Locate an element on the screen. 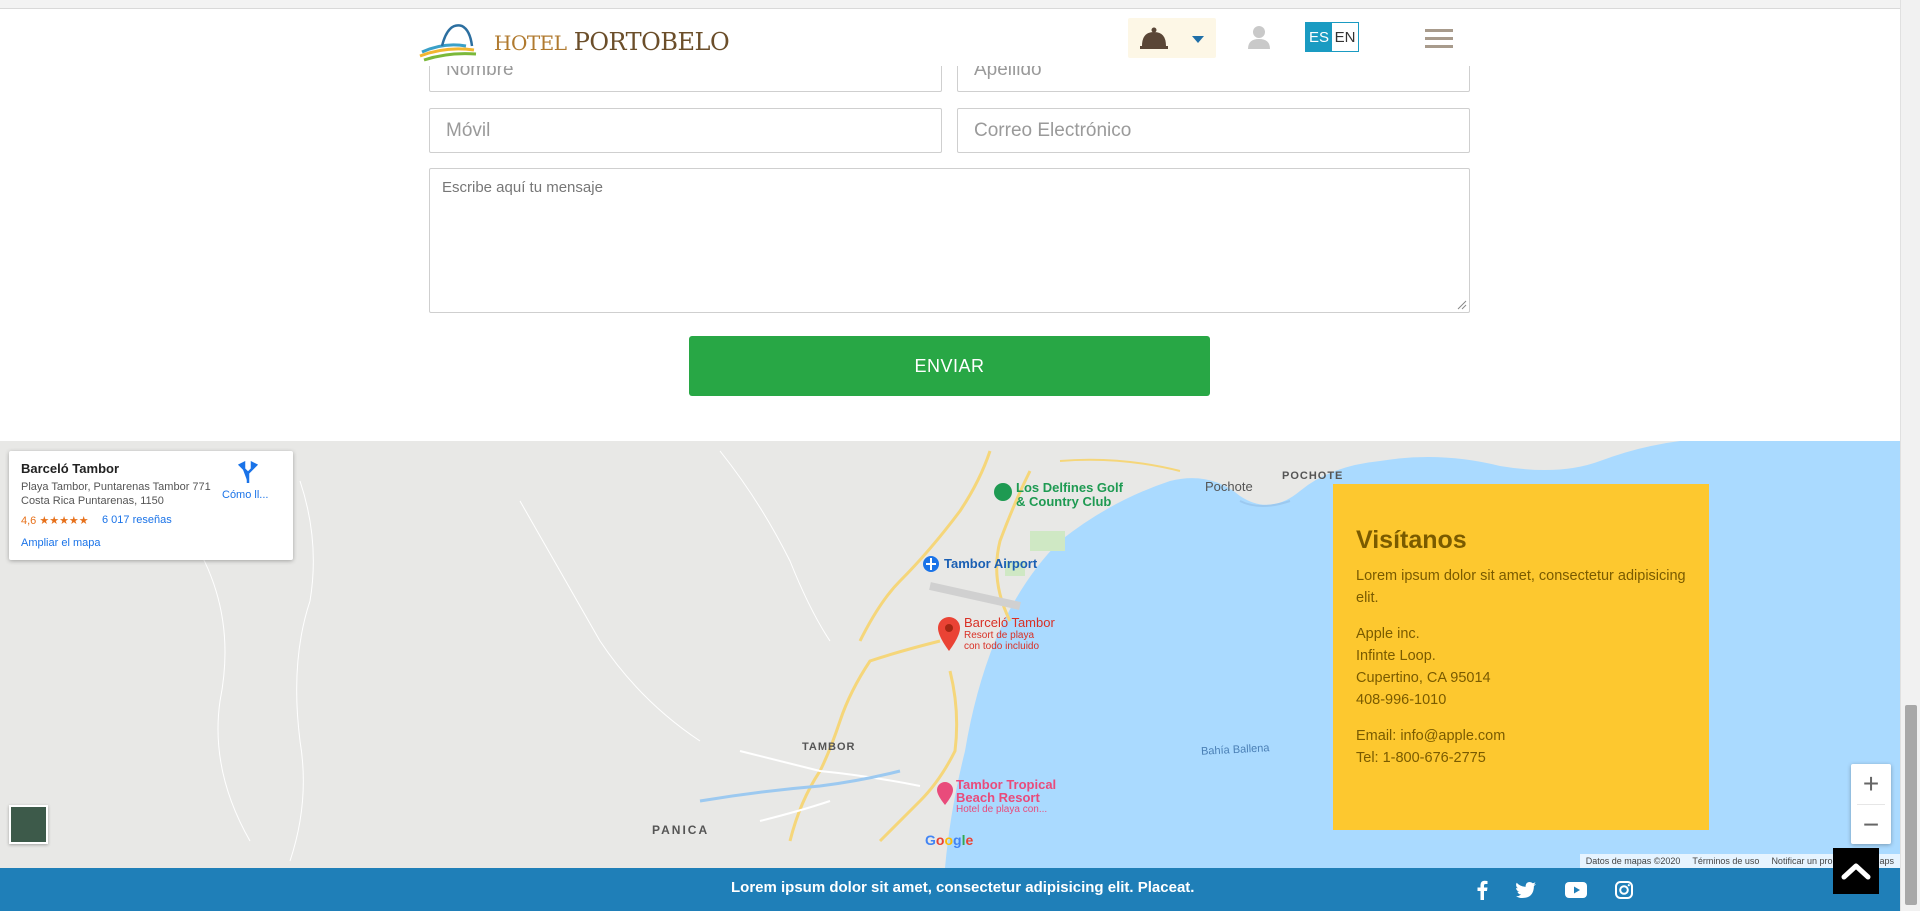 This screenshot has height=911, width=1920. satellite-toggle is located at coordinates (28, 824).